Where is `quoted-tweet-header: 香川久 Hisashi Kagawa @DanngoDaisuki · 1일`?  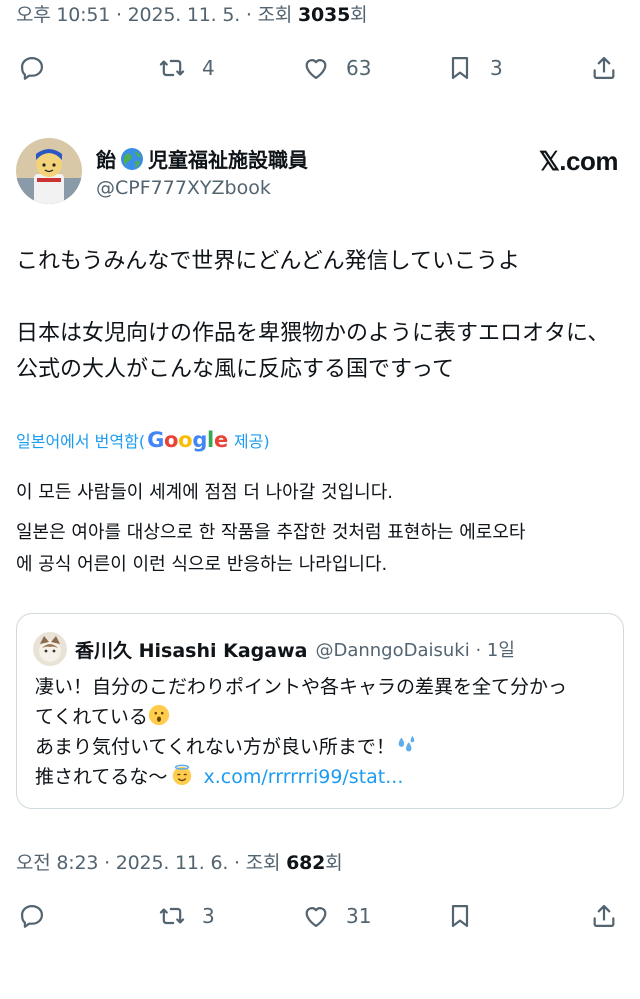
quoted-tweet-header: 香川久 Hisashi Kagawa @DanngoDaisuki · 1일 is located at coordinates (274, 649).